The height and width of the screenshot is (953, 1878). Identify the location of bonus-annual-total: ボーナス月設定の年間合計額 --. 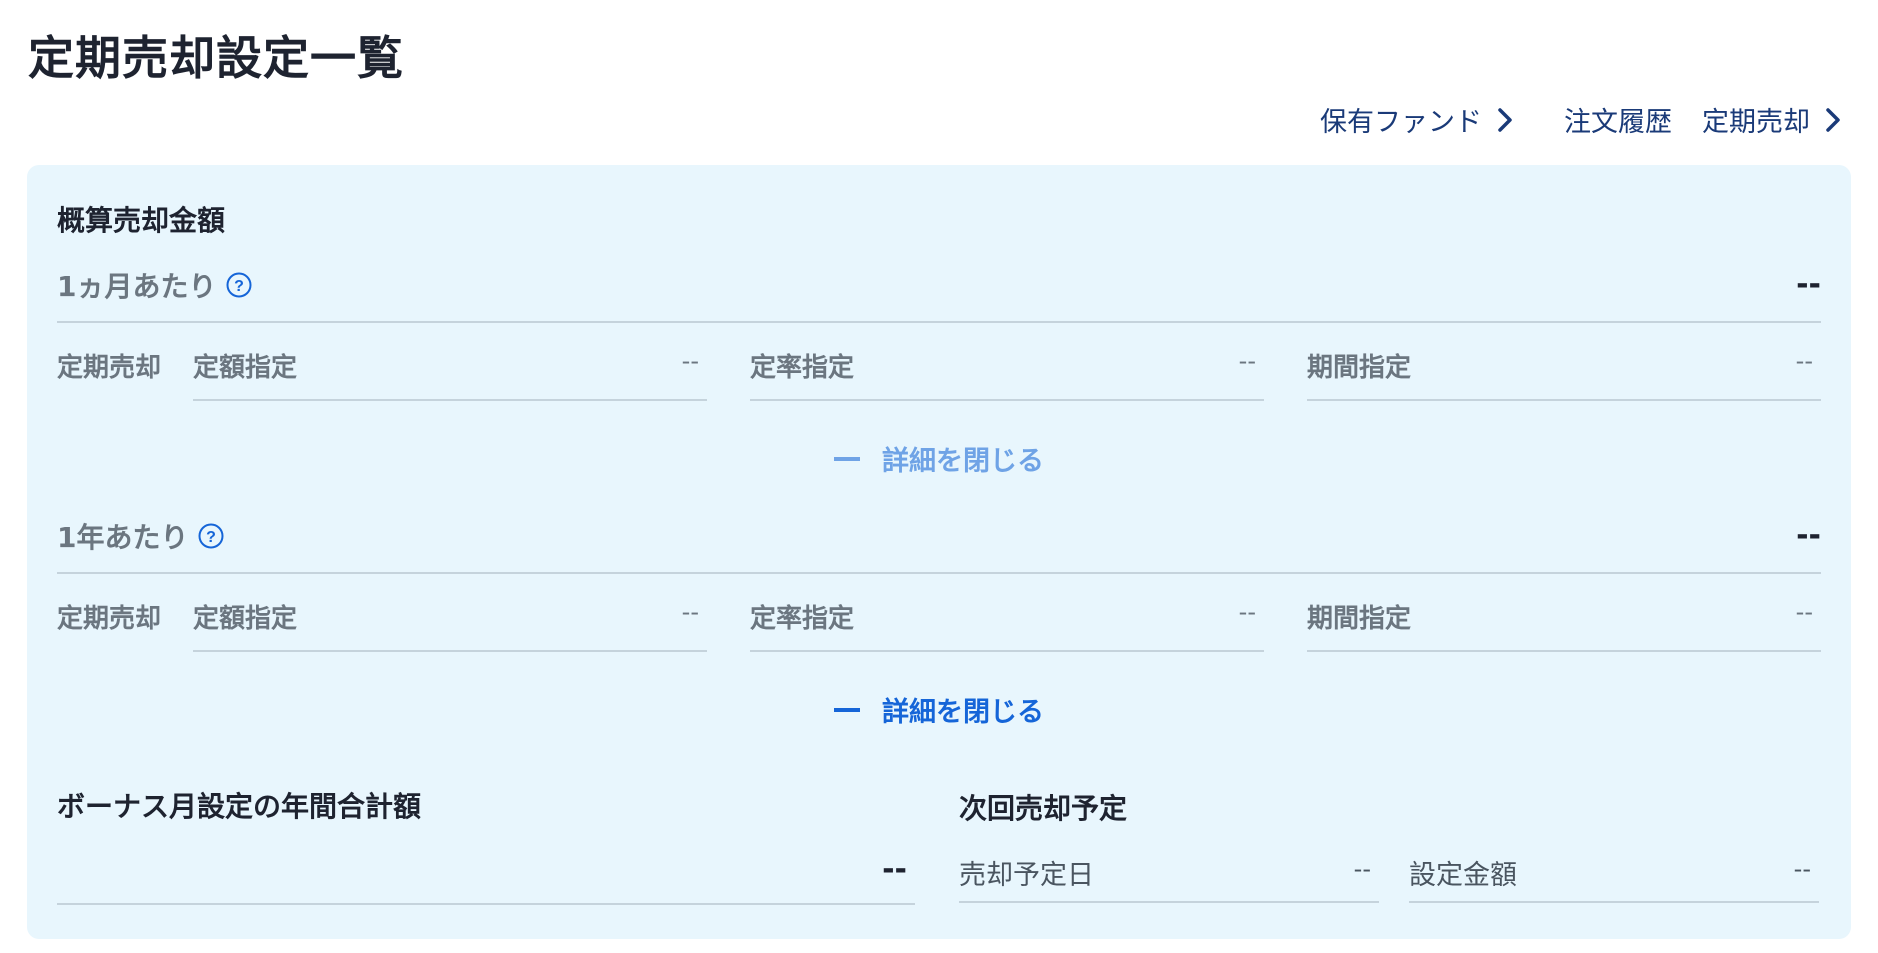
(486, 845).